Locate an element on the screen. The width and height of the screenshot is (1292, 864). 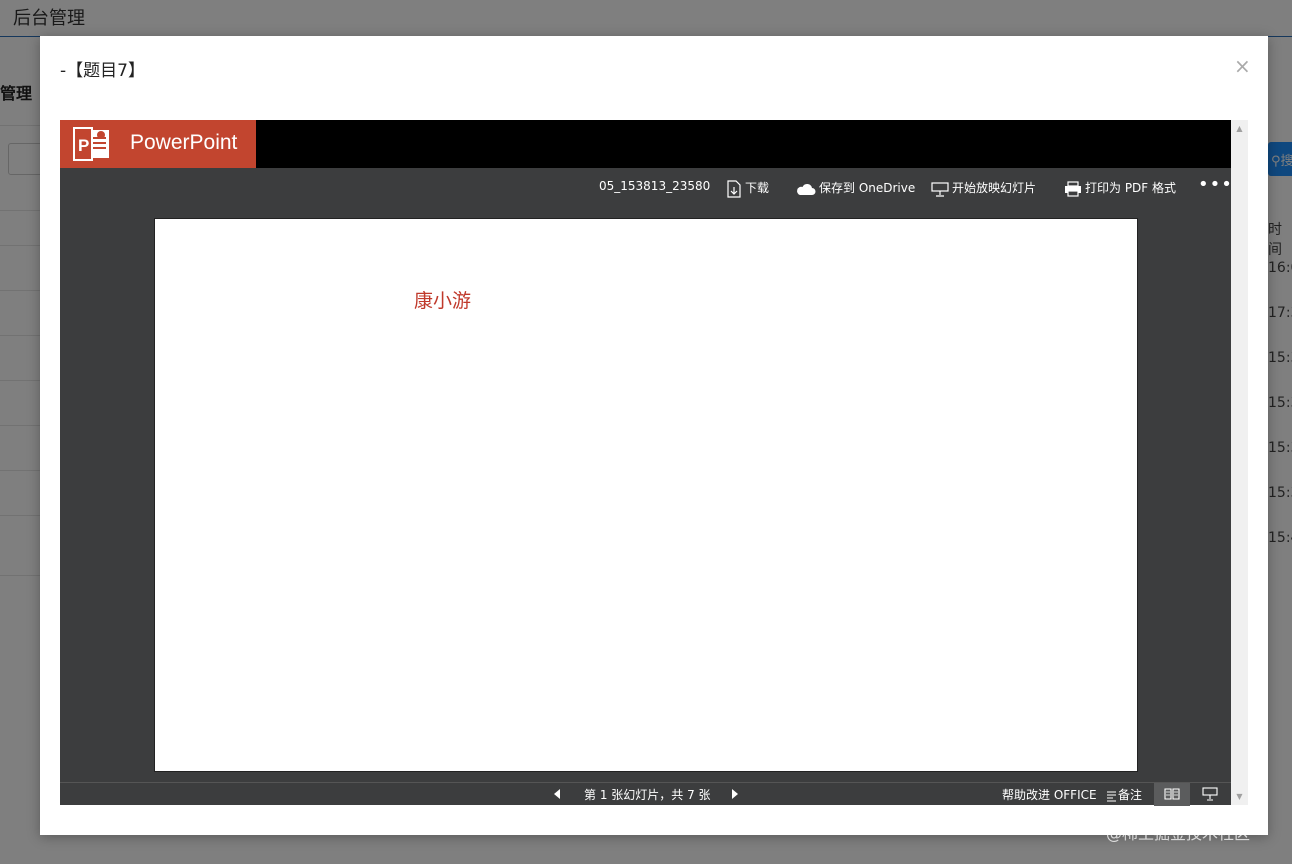
brand-block: P PowerPoint is located at coordinates (158, 144).